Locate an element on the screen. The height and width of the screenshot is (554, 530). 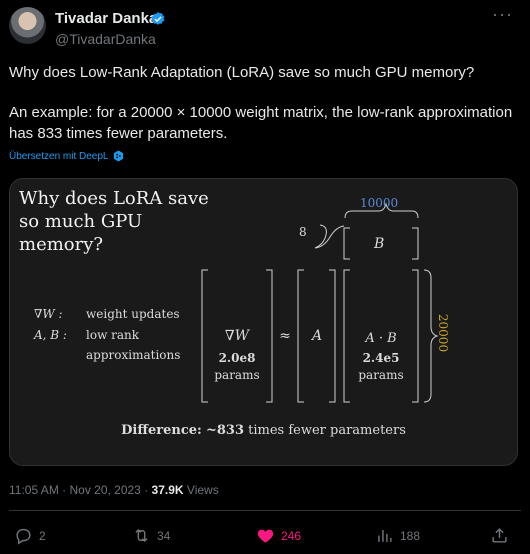
translate-label: Übersetzen mit DeepL is located at coordinates (59, 156).